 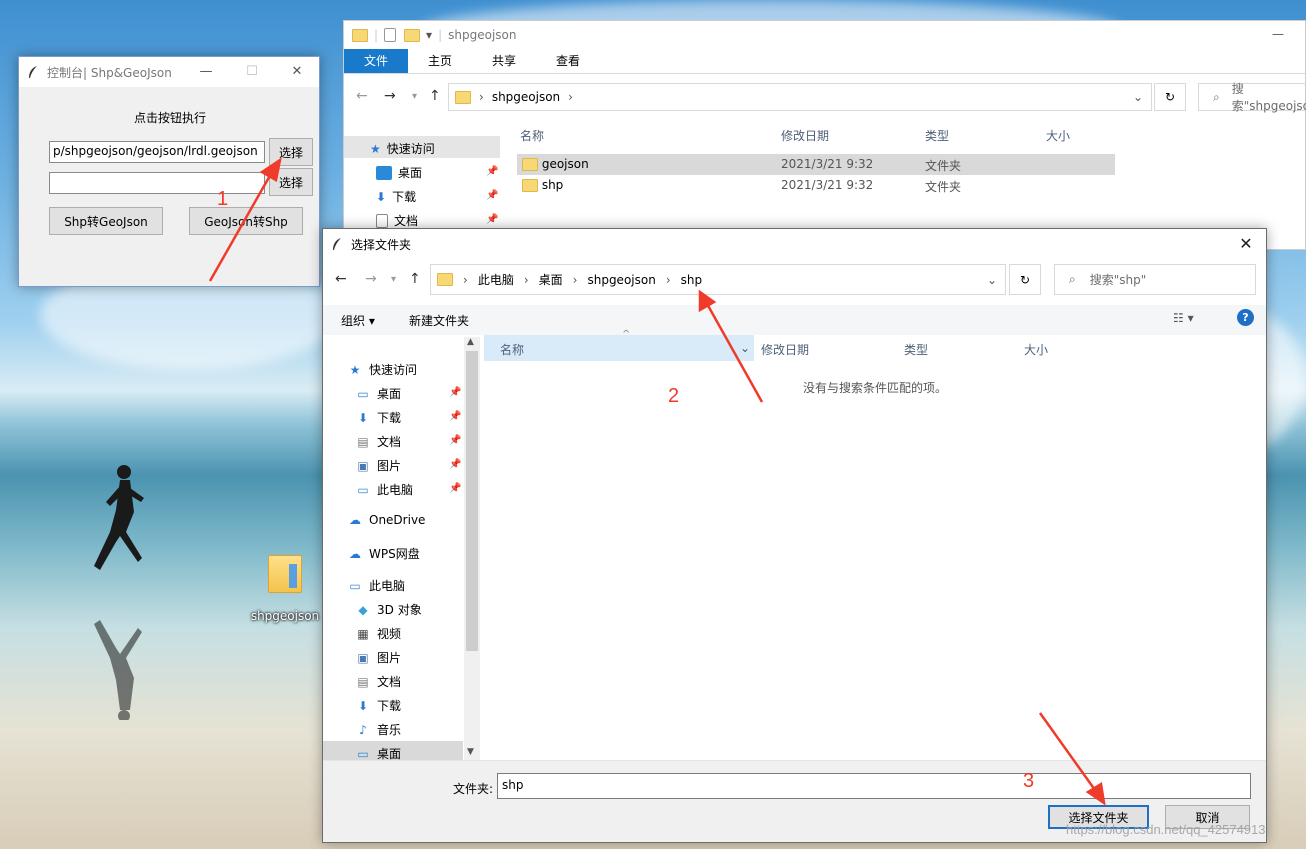 What do you see at coordinates (363, 609) in the screenshot?
I see `cube-icon: ◆` at bounding box center [363, 609].